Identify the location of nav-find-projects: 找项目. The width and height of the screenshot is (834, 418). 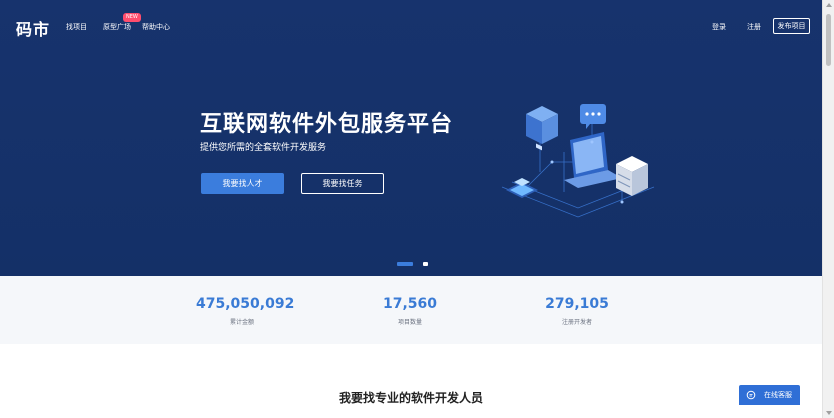
(76, 27).